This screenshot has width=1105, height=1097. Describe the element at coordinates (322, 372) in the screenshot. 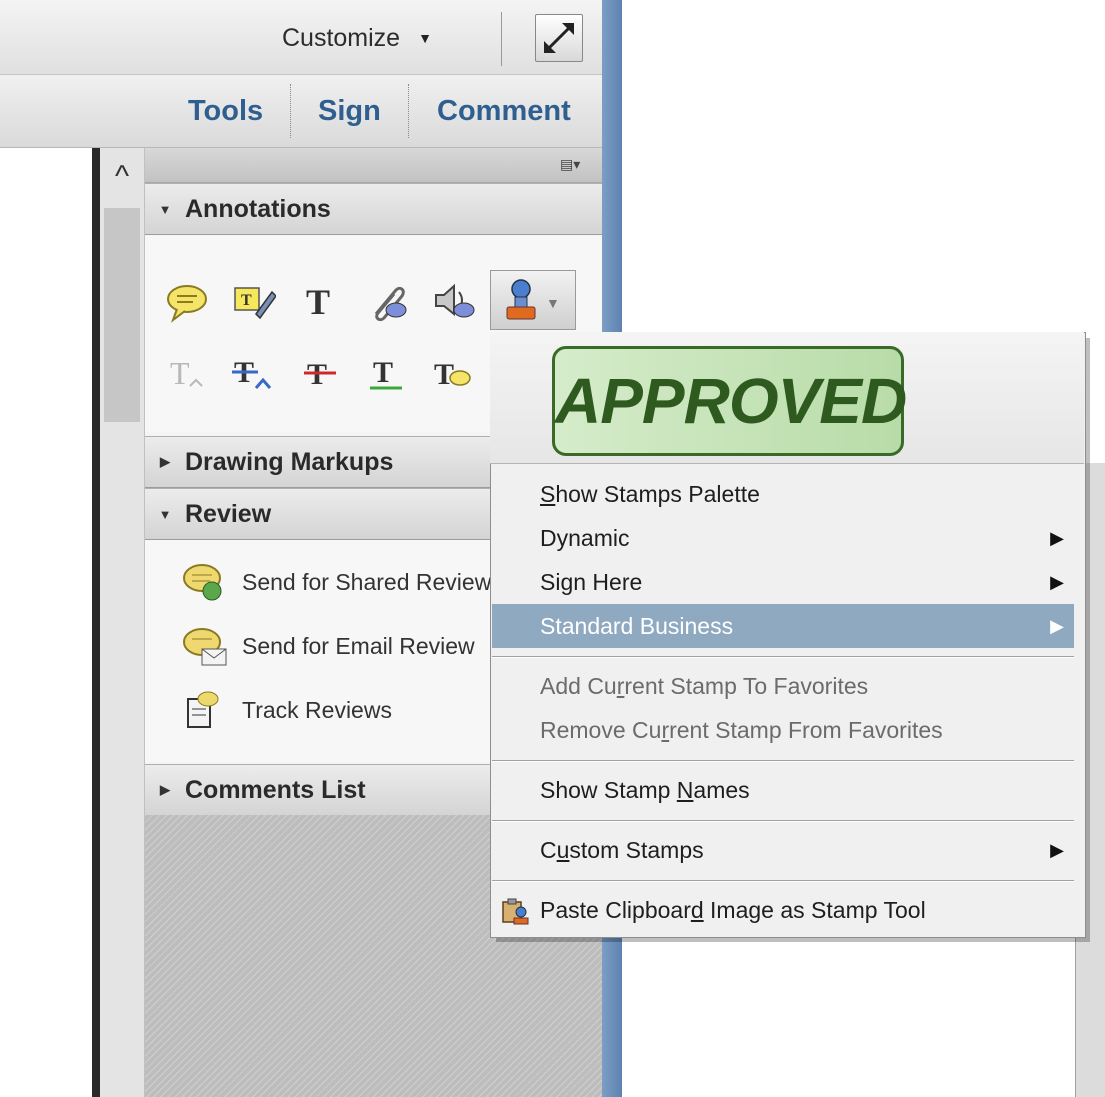

I see `strikethrough-icon: T` at that location.